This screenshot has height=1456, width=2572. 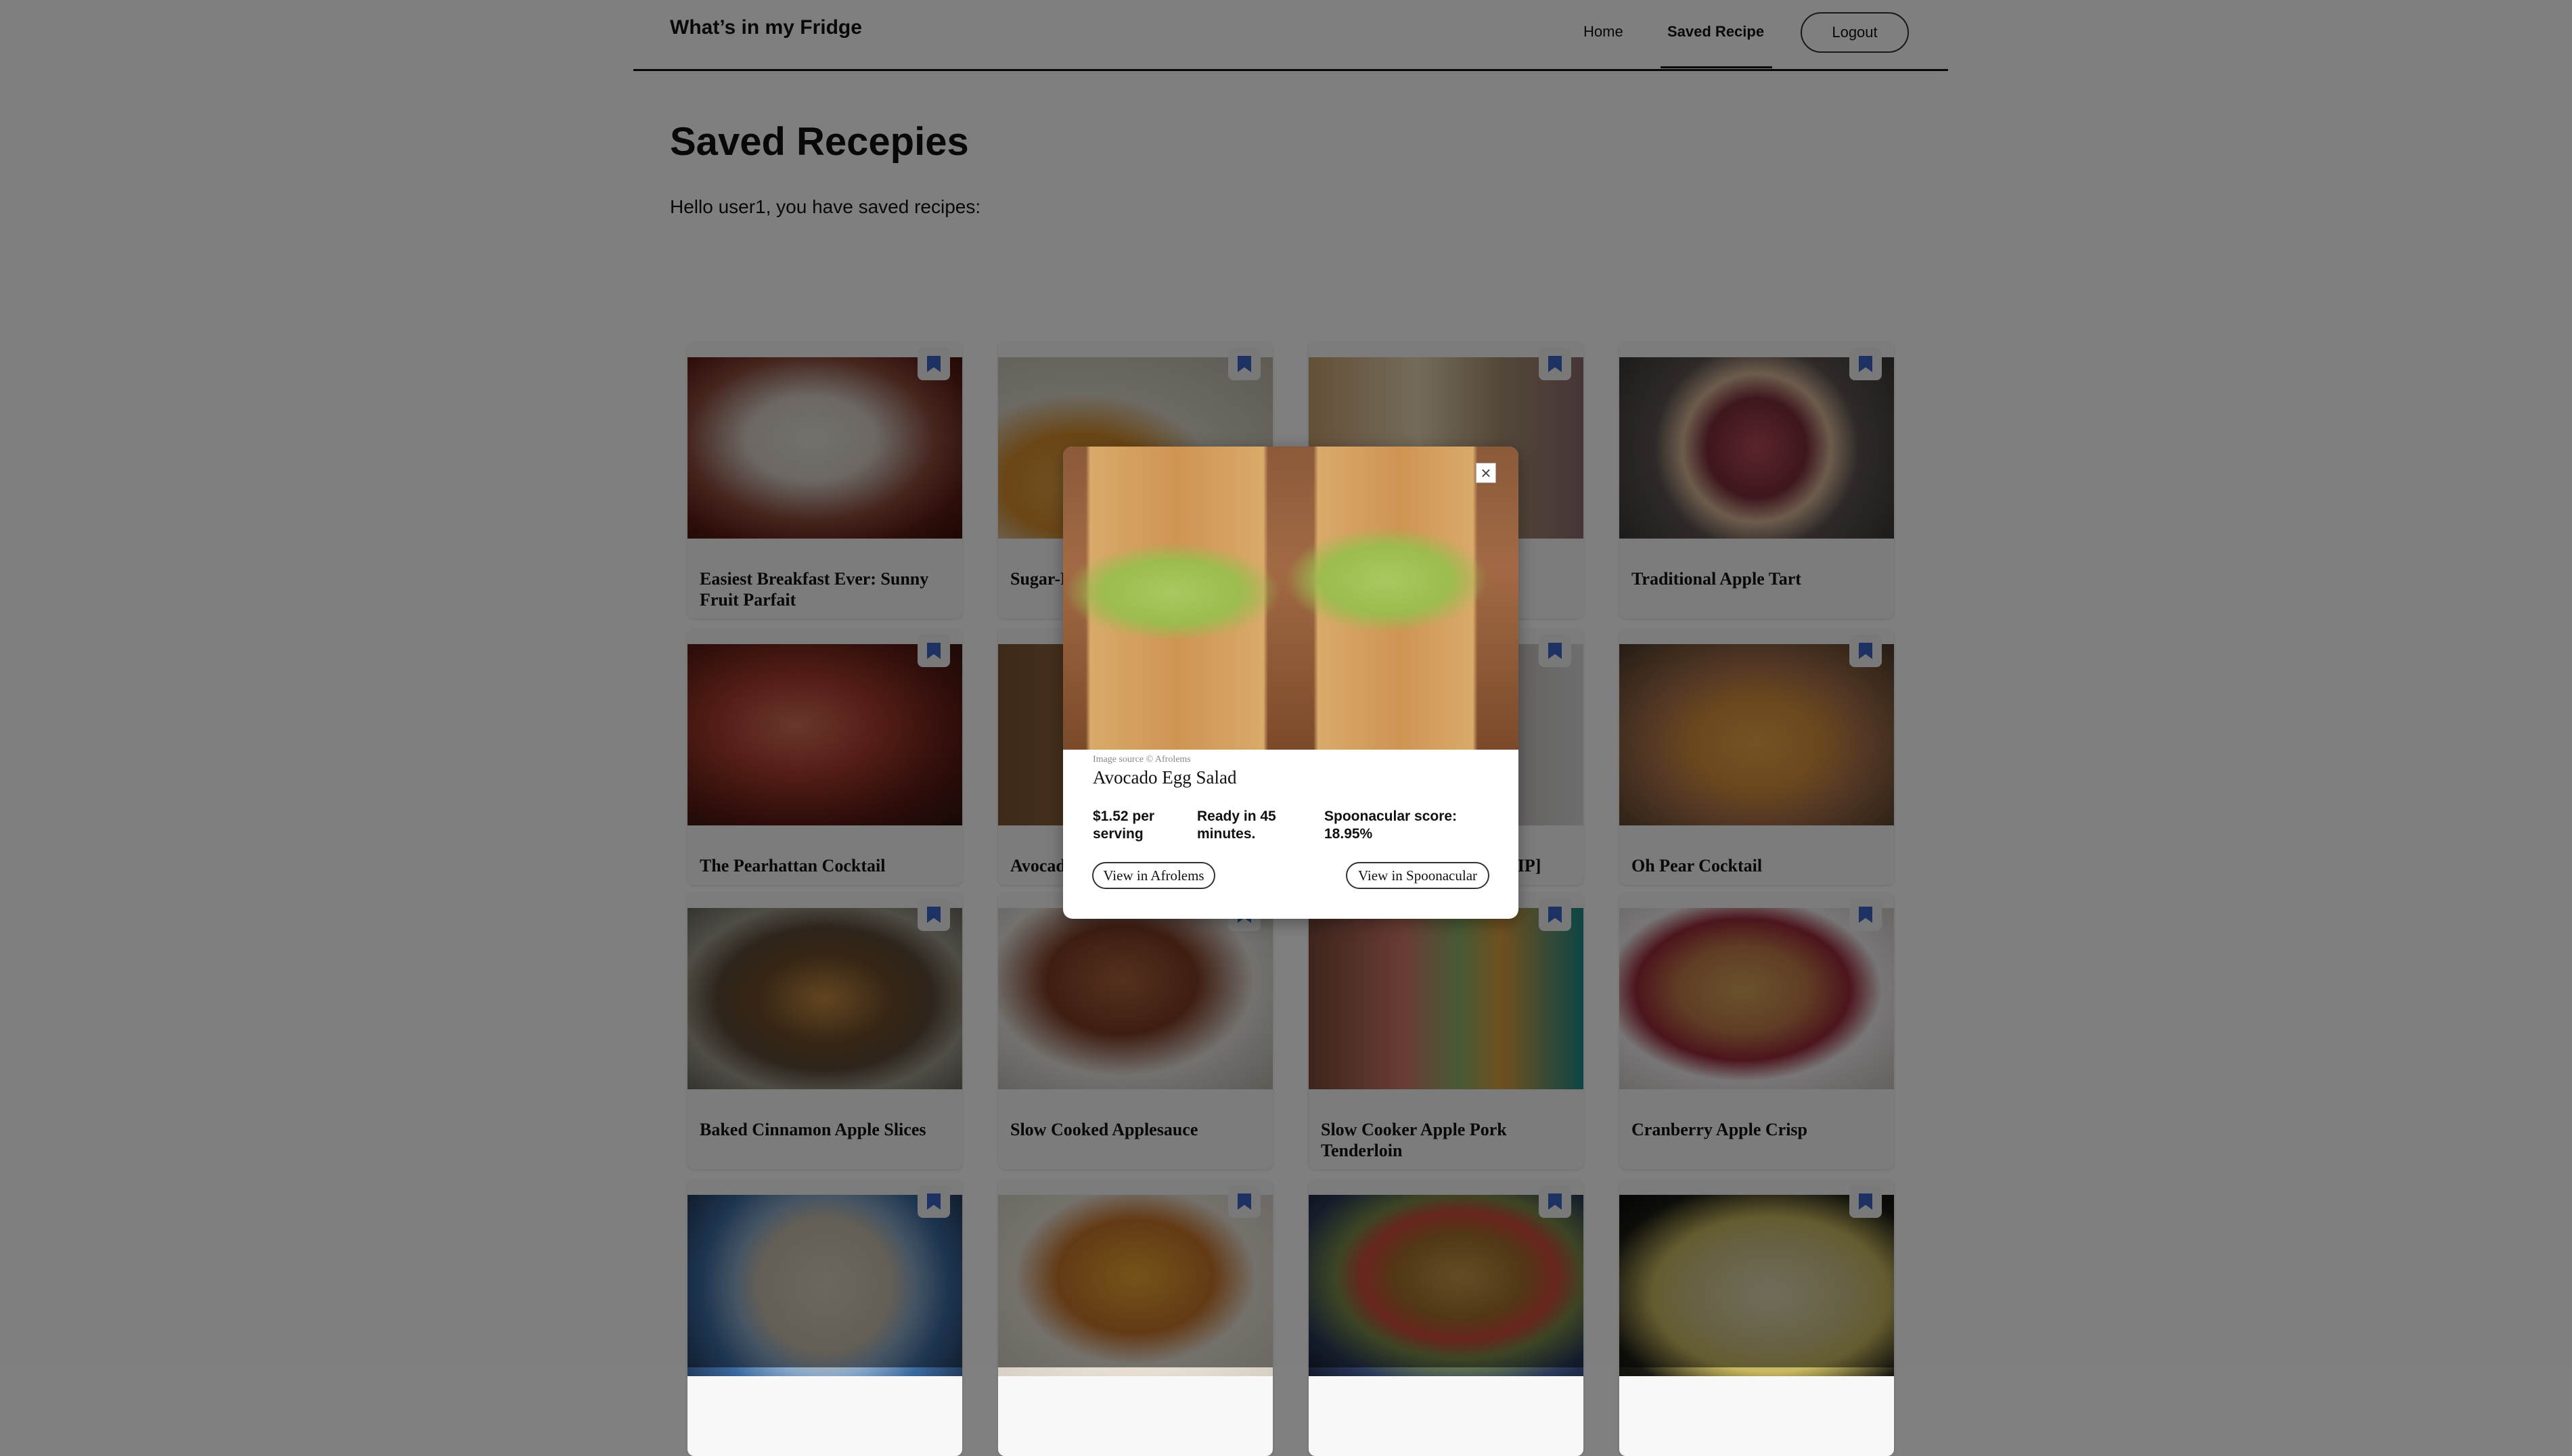 I want to click on price-per-serving: $1.52 per serving, so click(x=1124, y=825).